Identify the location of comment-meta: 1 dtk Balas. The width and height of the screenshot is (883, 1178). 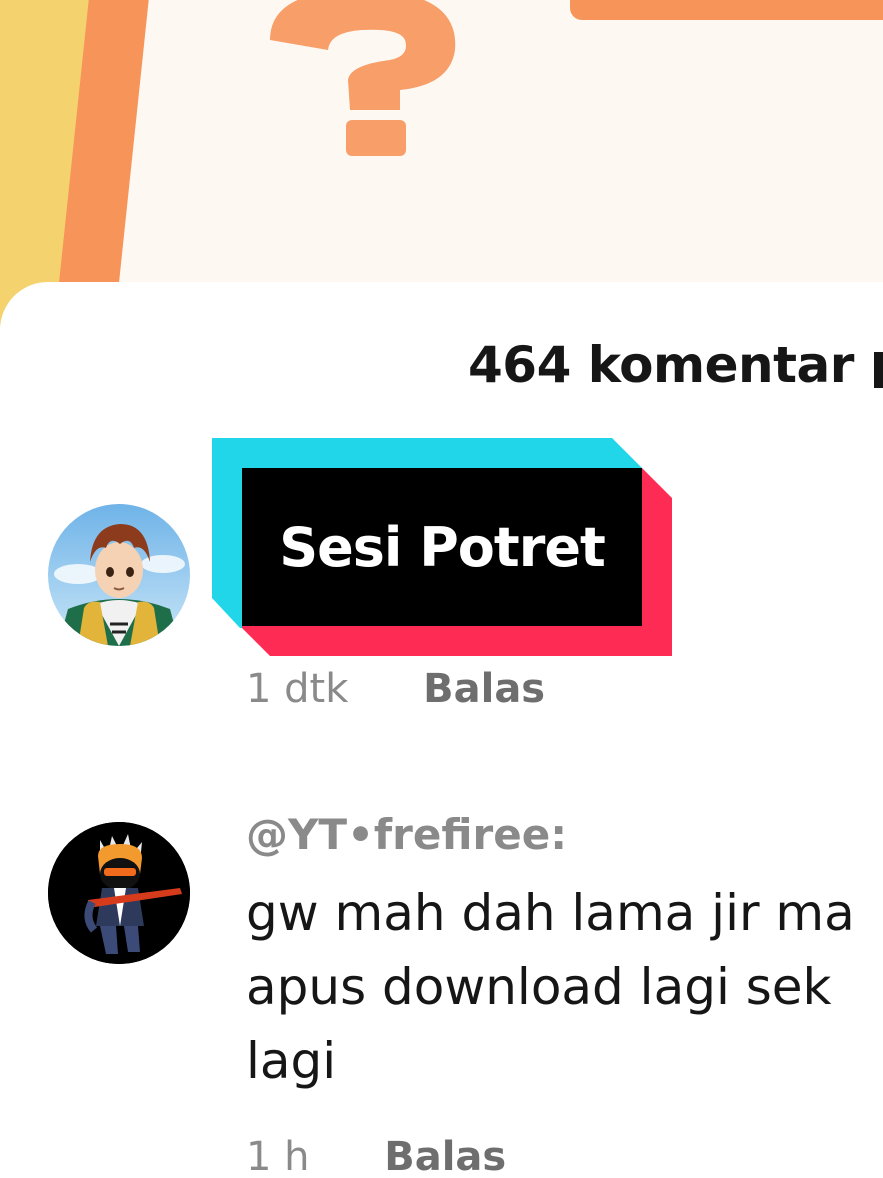
(395, 689).